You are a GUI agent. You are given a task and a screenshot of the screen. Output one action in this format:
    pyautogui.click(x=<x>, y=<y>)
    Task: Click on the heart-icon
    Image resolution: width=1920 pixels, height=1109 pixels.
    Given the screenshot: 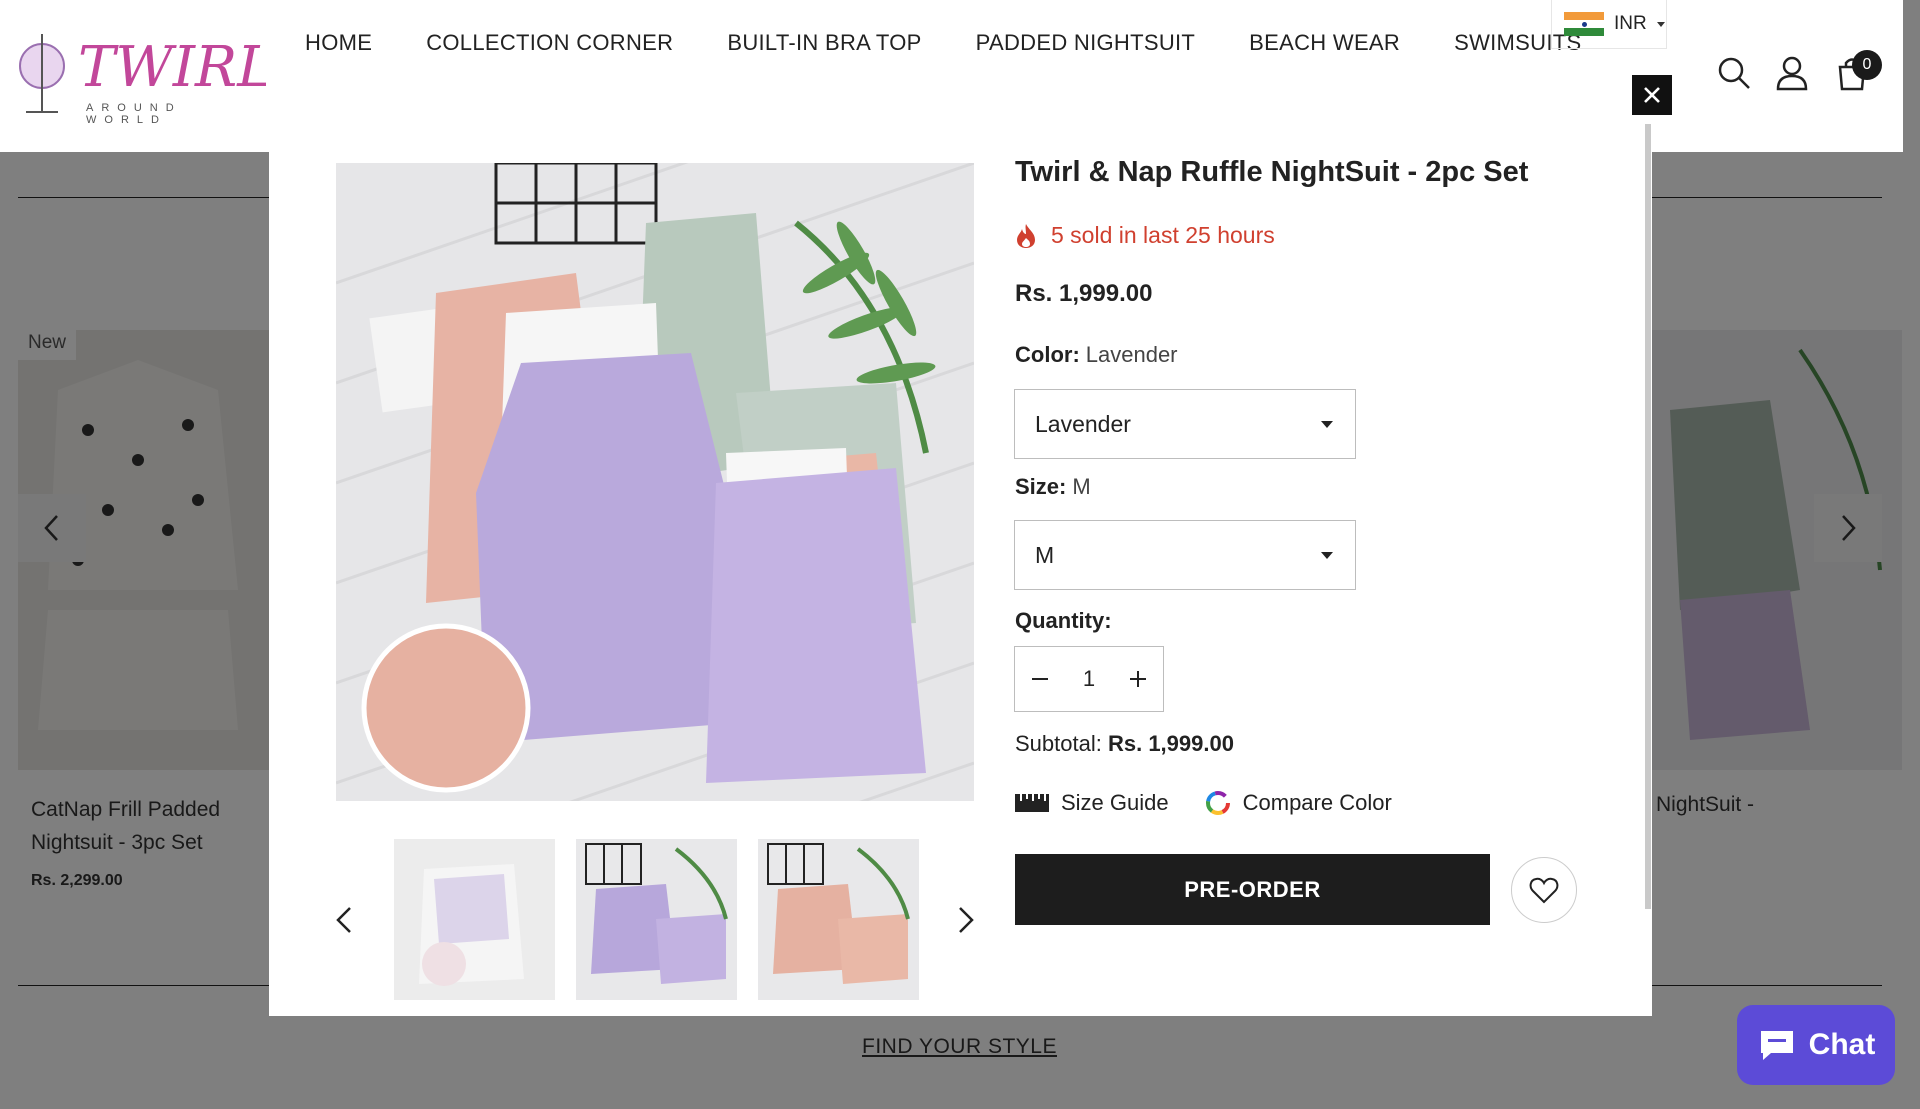 What is the action you would take?
    pyautogui.click(x=1544, y=890)
    